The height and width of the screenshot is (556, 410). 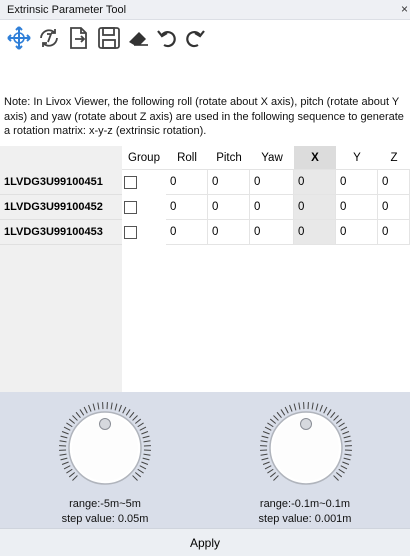 What do you see at coordinates (357, 207) in the screenshot?
I see `y-cell-2: 0` at bounding box center [357, 207].